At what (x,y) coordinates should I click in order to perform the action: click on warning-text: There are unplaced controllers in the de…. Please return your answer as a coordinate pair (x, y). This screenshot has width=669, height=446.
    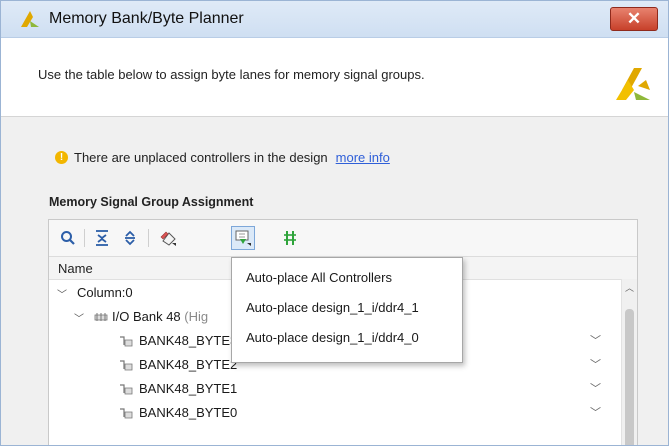
    Looking at the image, I should click on (201, 157).